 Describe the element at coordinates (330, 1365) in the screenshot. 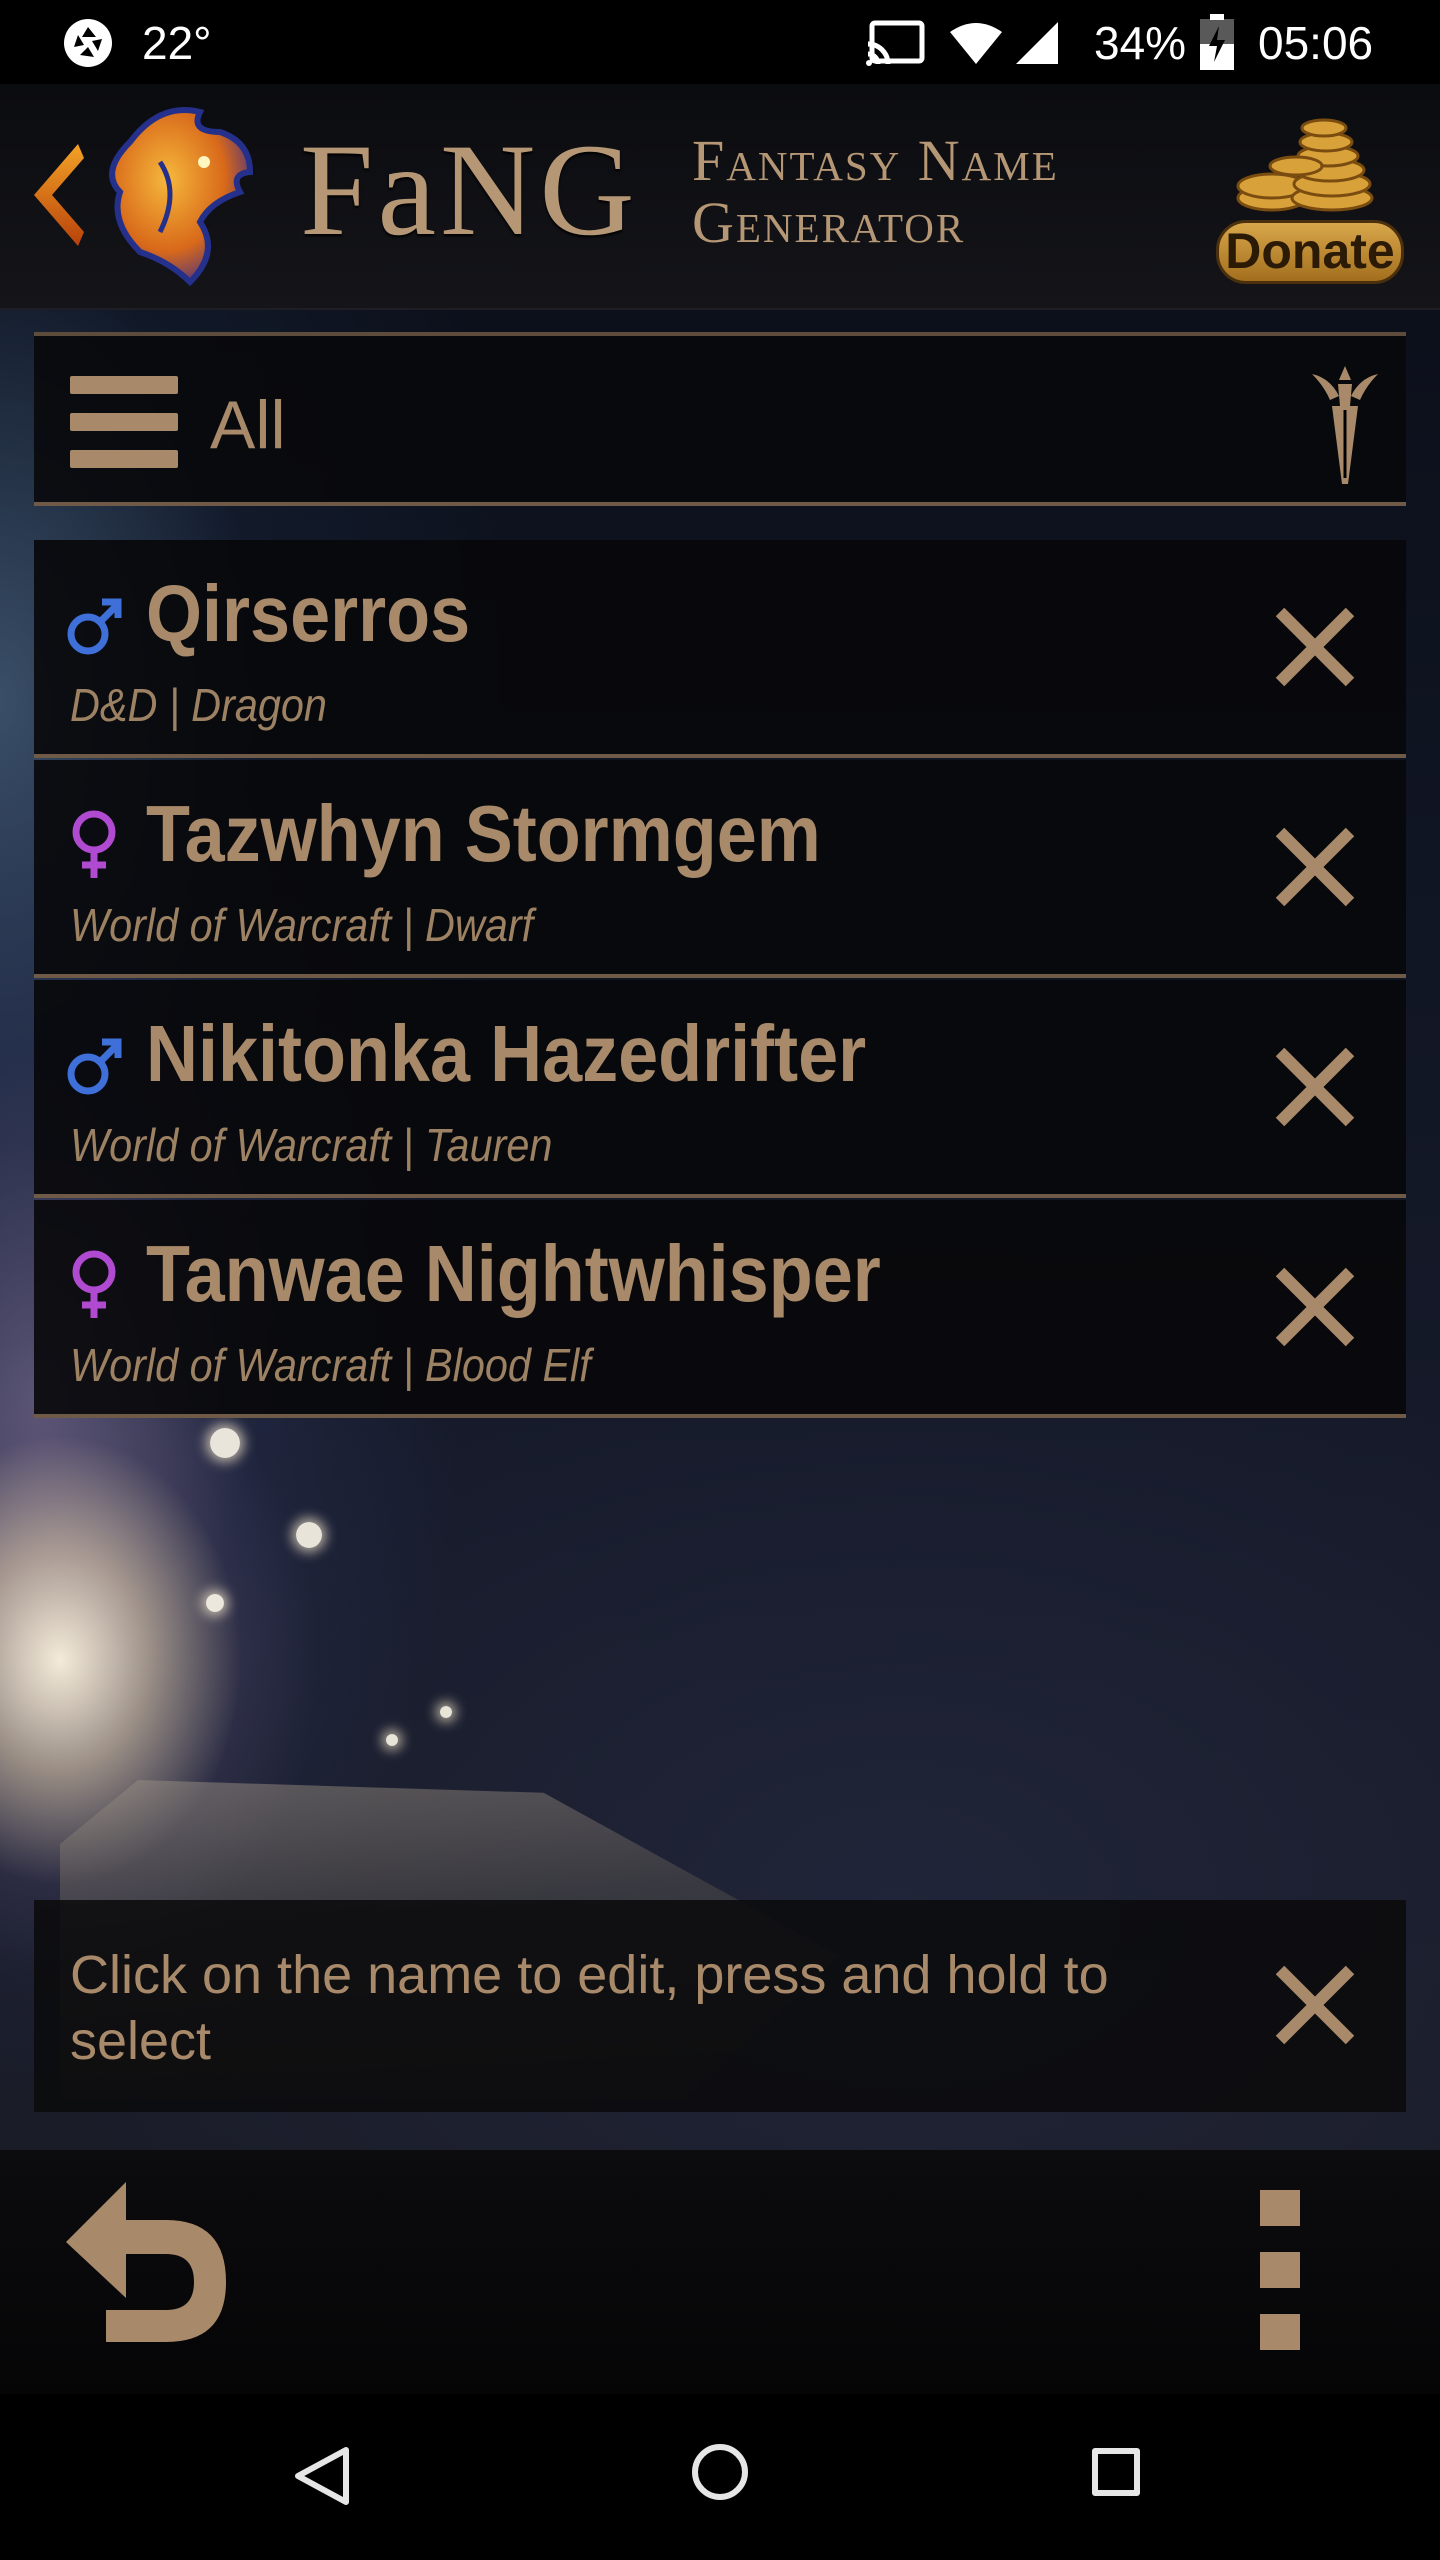

I see `name-category-text: World of Warcraft | Blood Elf` at that location.